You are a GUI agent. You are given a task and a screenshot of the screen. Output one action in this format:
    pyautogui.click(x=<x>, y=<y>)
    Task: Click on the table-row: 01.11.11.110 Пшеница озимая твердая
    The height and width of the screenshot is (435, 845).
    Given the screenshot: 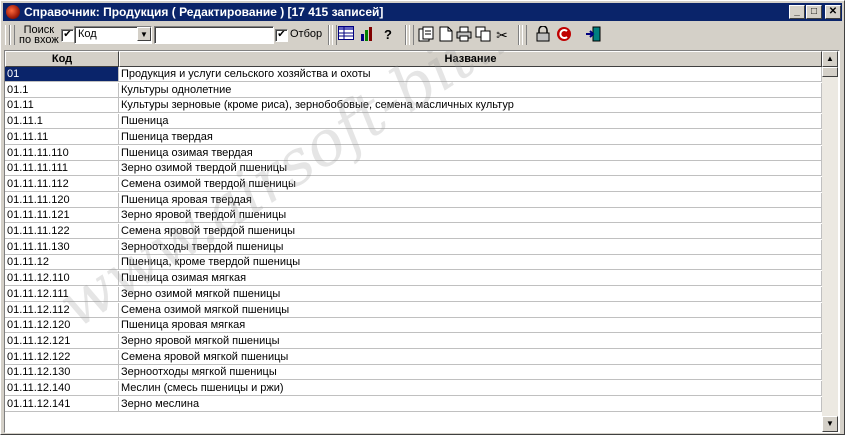 What is the action you would take?
    pyautogui.click(x=413, y=153)
    